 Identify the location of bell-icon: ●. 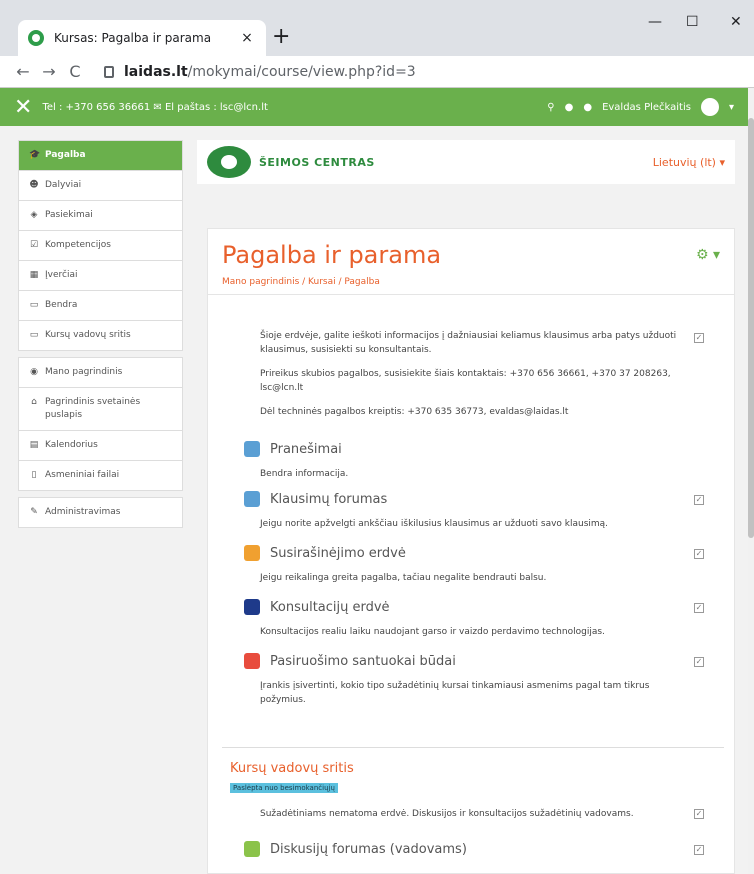
(569, 107).